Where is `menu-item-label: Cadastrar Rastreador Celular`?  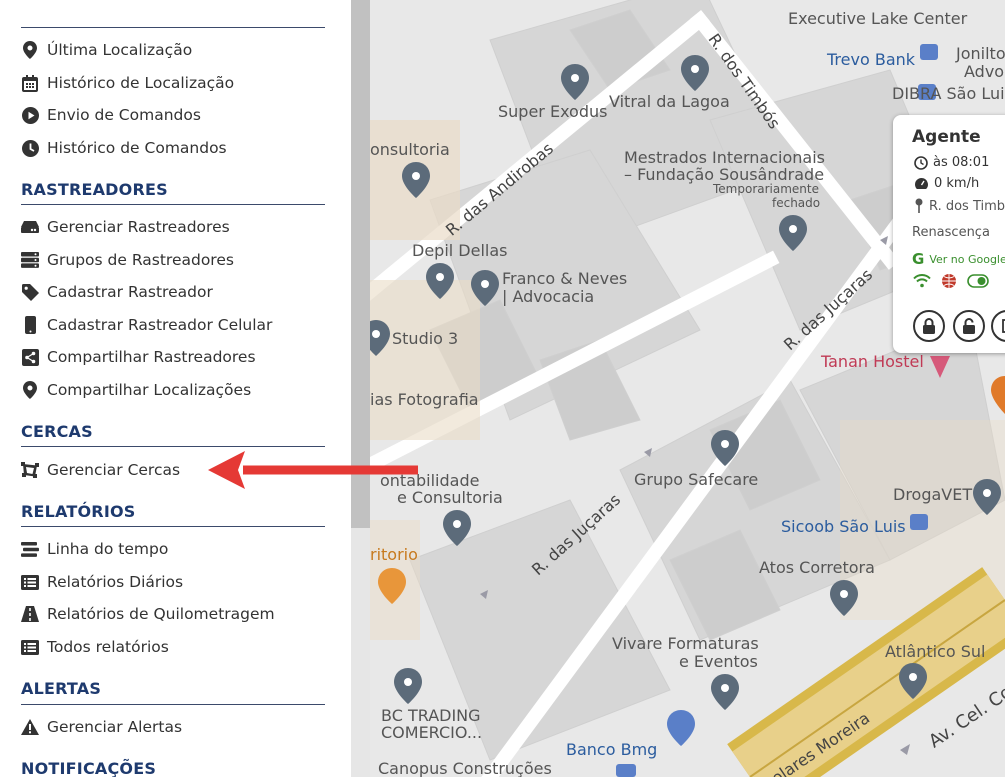
menu-item-label: Cadastrar Rastreador Celular is located at coordinates (160, 325).